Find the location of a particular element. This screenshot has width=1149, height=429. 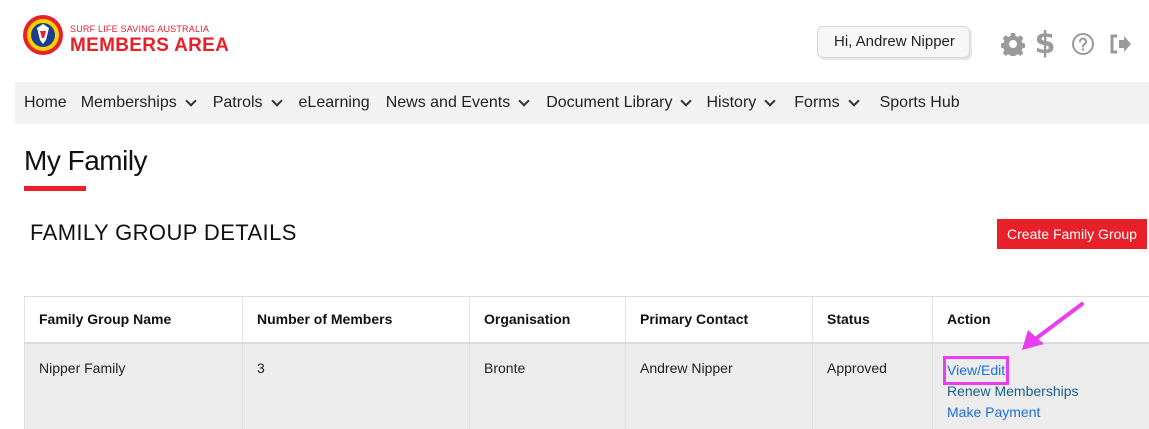

organisation: Bronte is located at coordinates (547, 385).